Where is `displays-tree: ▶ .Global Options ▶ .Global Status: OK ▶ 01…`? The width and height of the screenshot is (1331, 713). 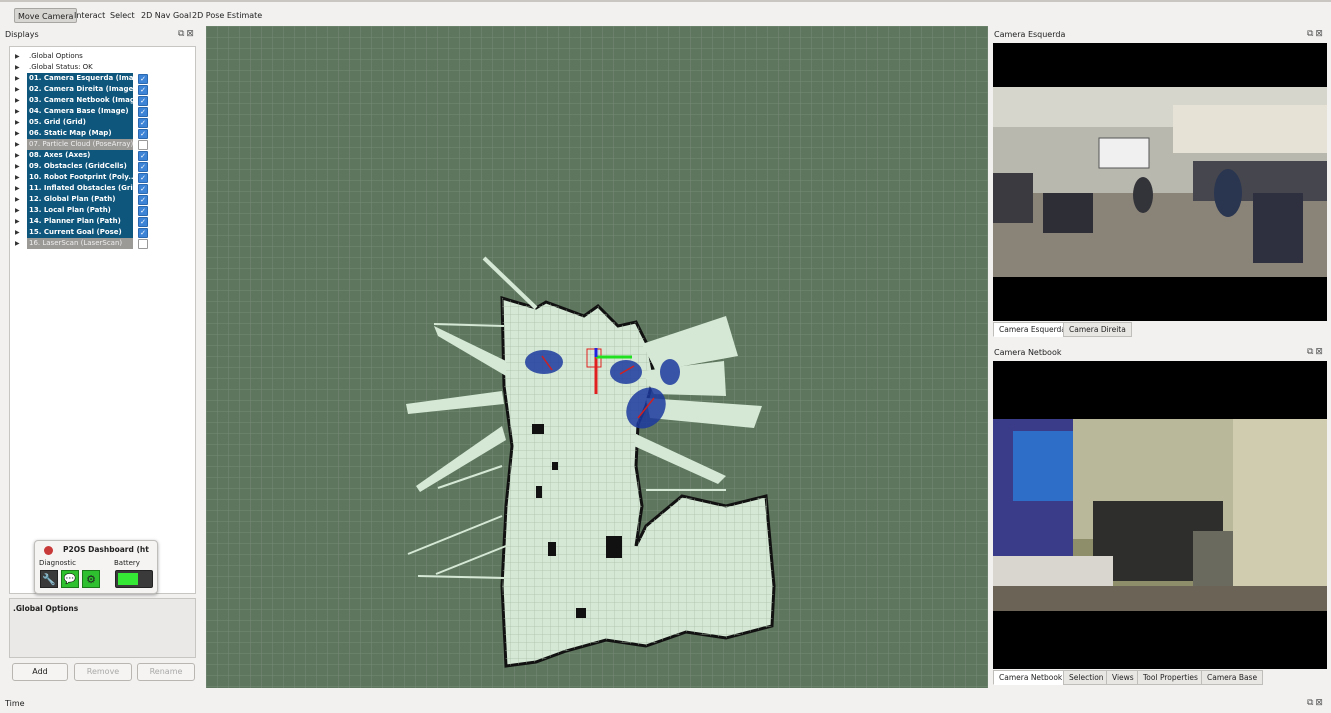 displays-tree: ▶ .Global Options ▶ .Global Status: OK ▶ 01… is located at coordinates (102, 320).